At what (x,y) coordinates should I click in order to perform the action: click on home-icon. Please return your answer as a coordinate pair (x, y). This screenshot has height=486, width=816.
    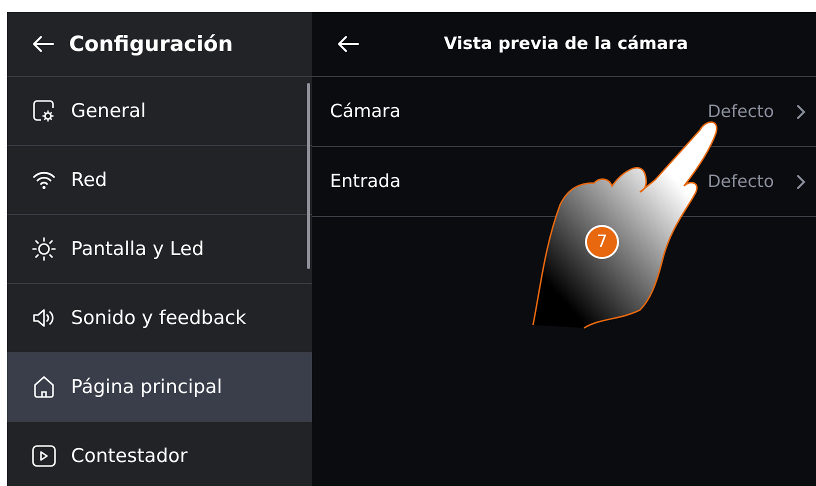
    Looking at the image, I should click on (44, 387).